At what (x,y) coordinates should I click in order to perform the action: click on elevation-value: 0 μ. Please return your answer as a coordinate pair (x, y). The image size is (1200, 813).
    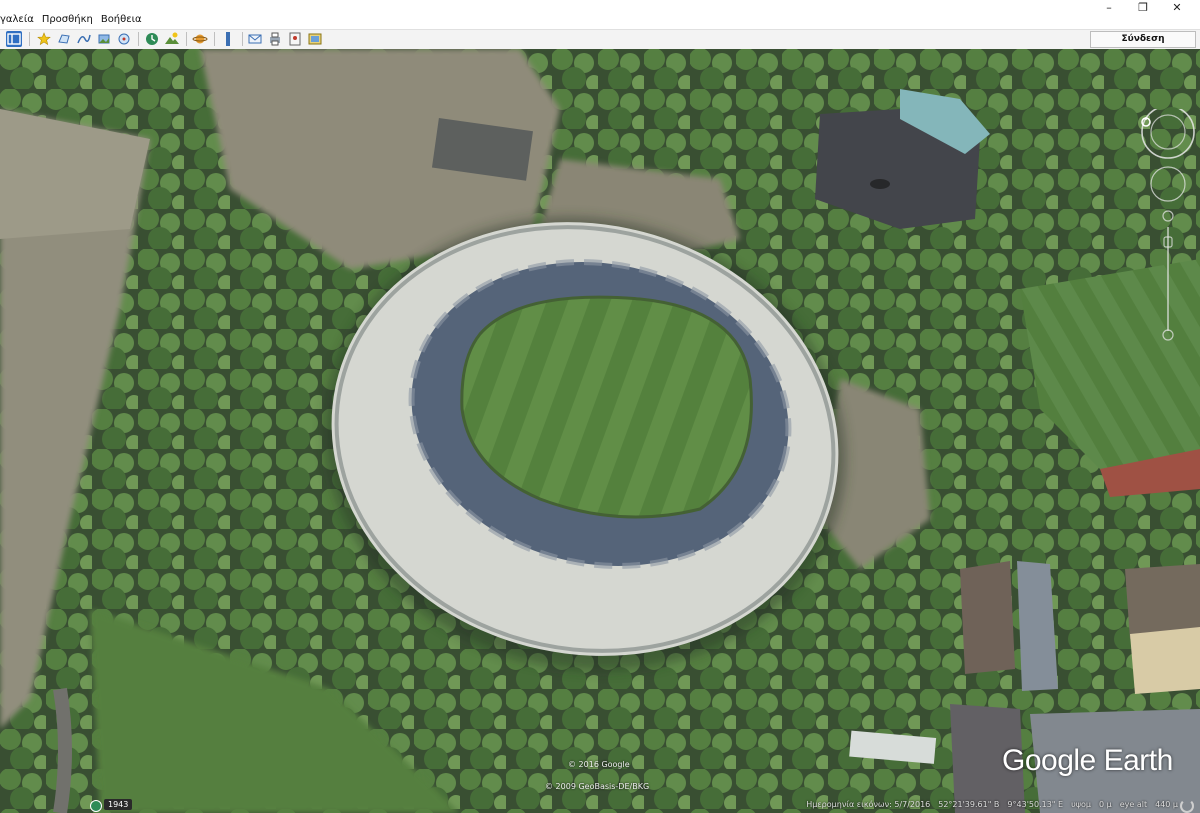
    Looking at the image, I should click on (1105, 804).